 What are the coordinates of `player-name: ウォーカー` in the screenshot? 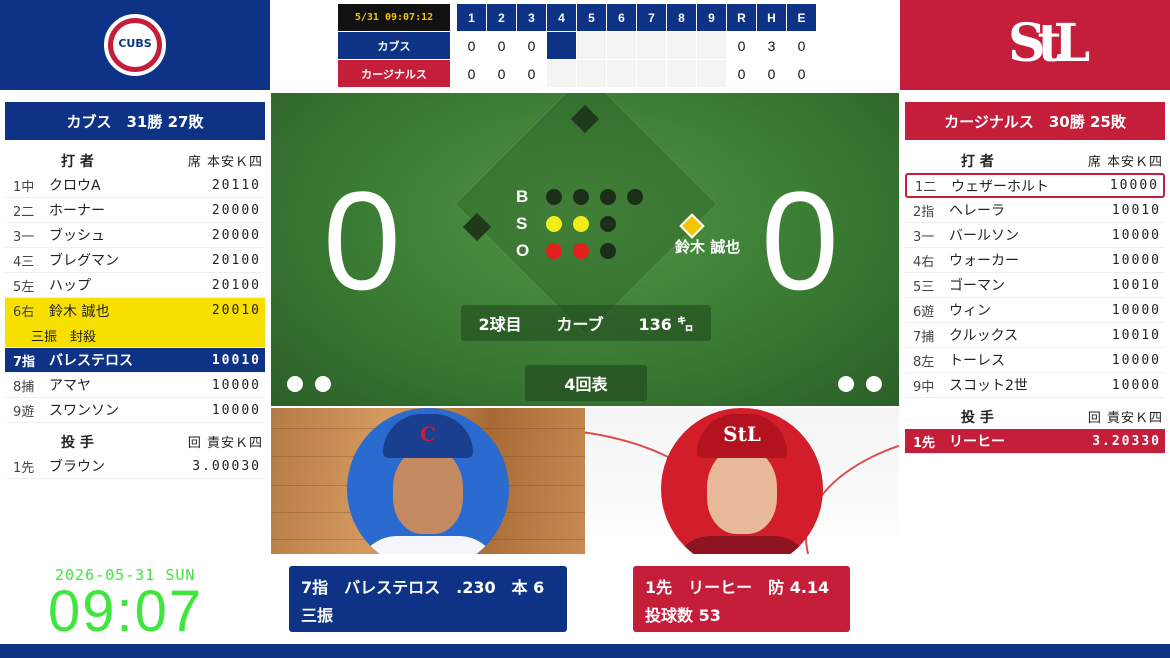 It's located at (984, 261).